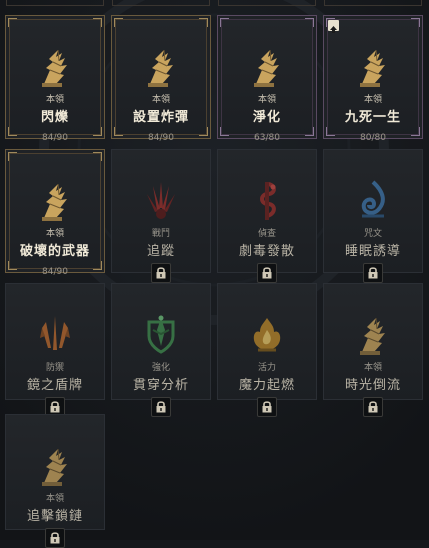  What do you see at coordinates (54, 516) in the screenshot?
I see `skill-name: 追擊鎖鏈` at bounding box center [54, 516].